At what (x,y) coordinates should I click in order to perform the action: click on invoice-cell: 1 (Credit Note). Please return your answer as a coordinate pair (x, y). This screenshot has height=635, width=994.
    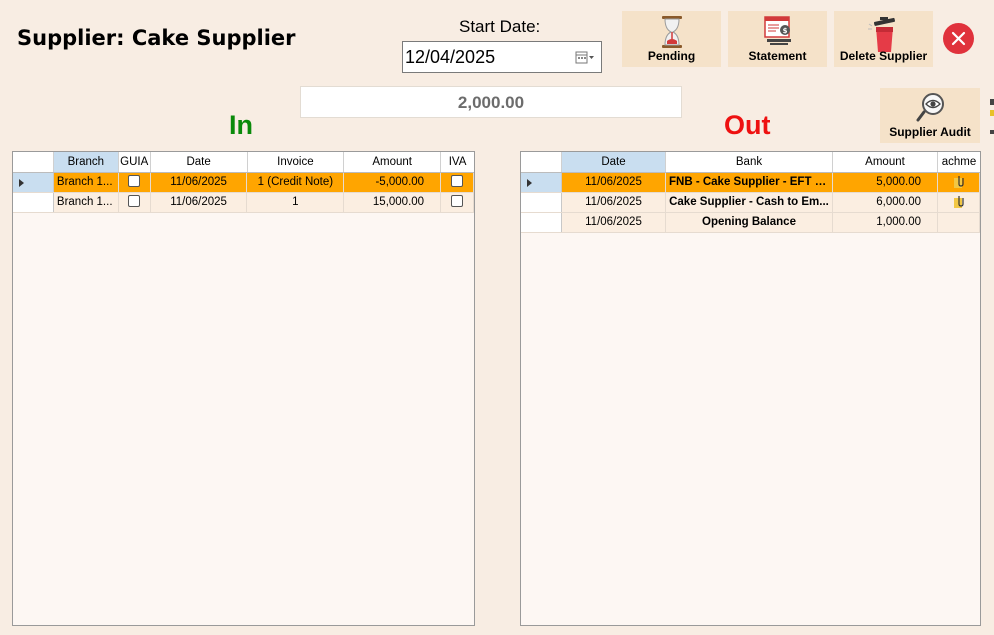
    Looking at the image, I should click on (296, 182).